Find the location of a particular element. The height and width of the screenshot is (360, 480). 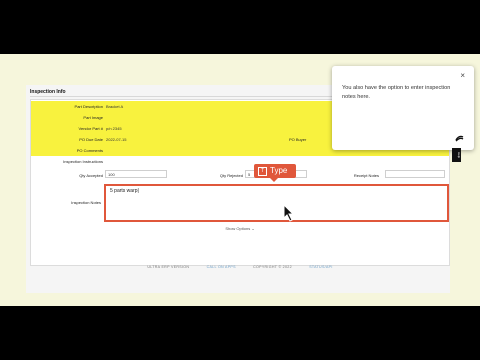

side-help-tab: Help is located at coordinates (456, 155).